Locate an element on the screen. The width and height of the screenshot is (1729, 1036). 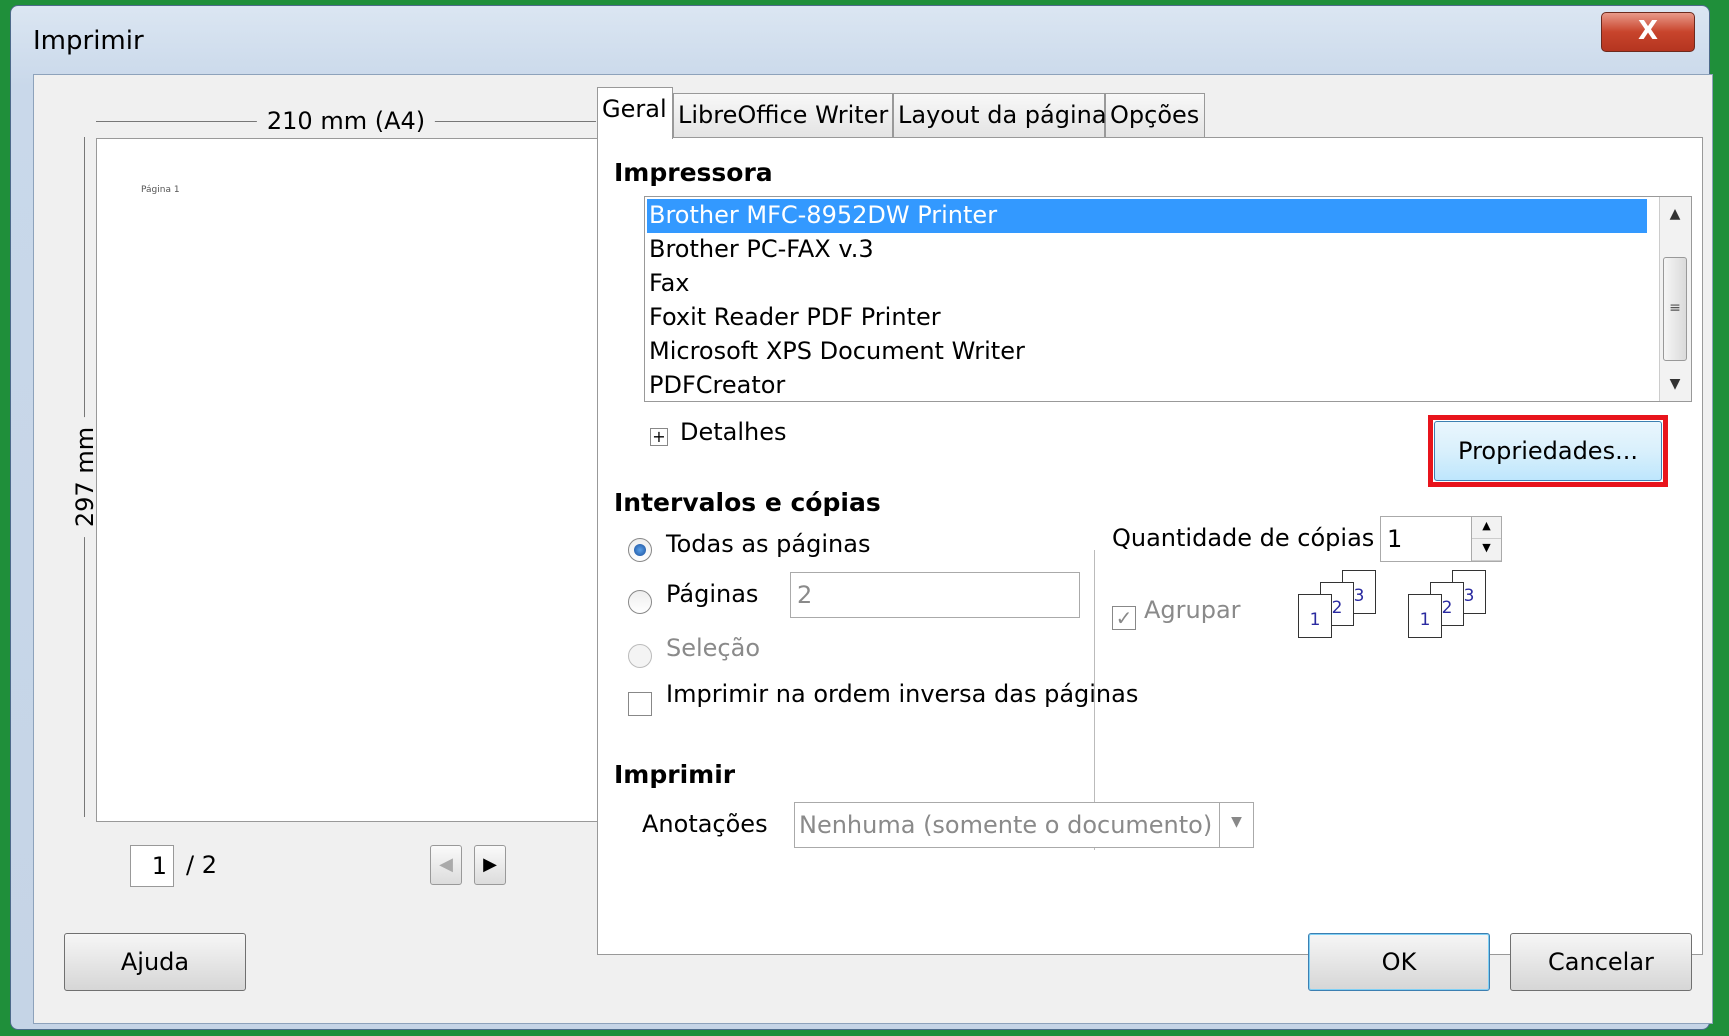
chevron-left-icon: ◀ is located at coordinates (446, 864).